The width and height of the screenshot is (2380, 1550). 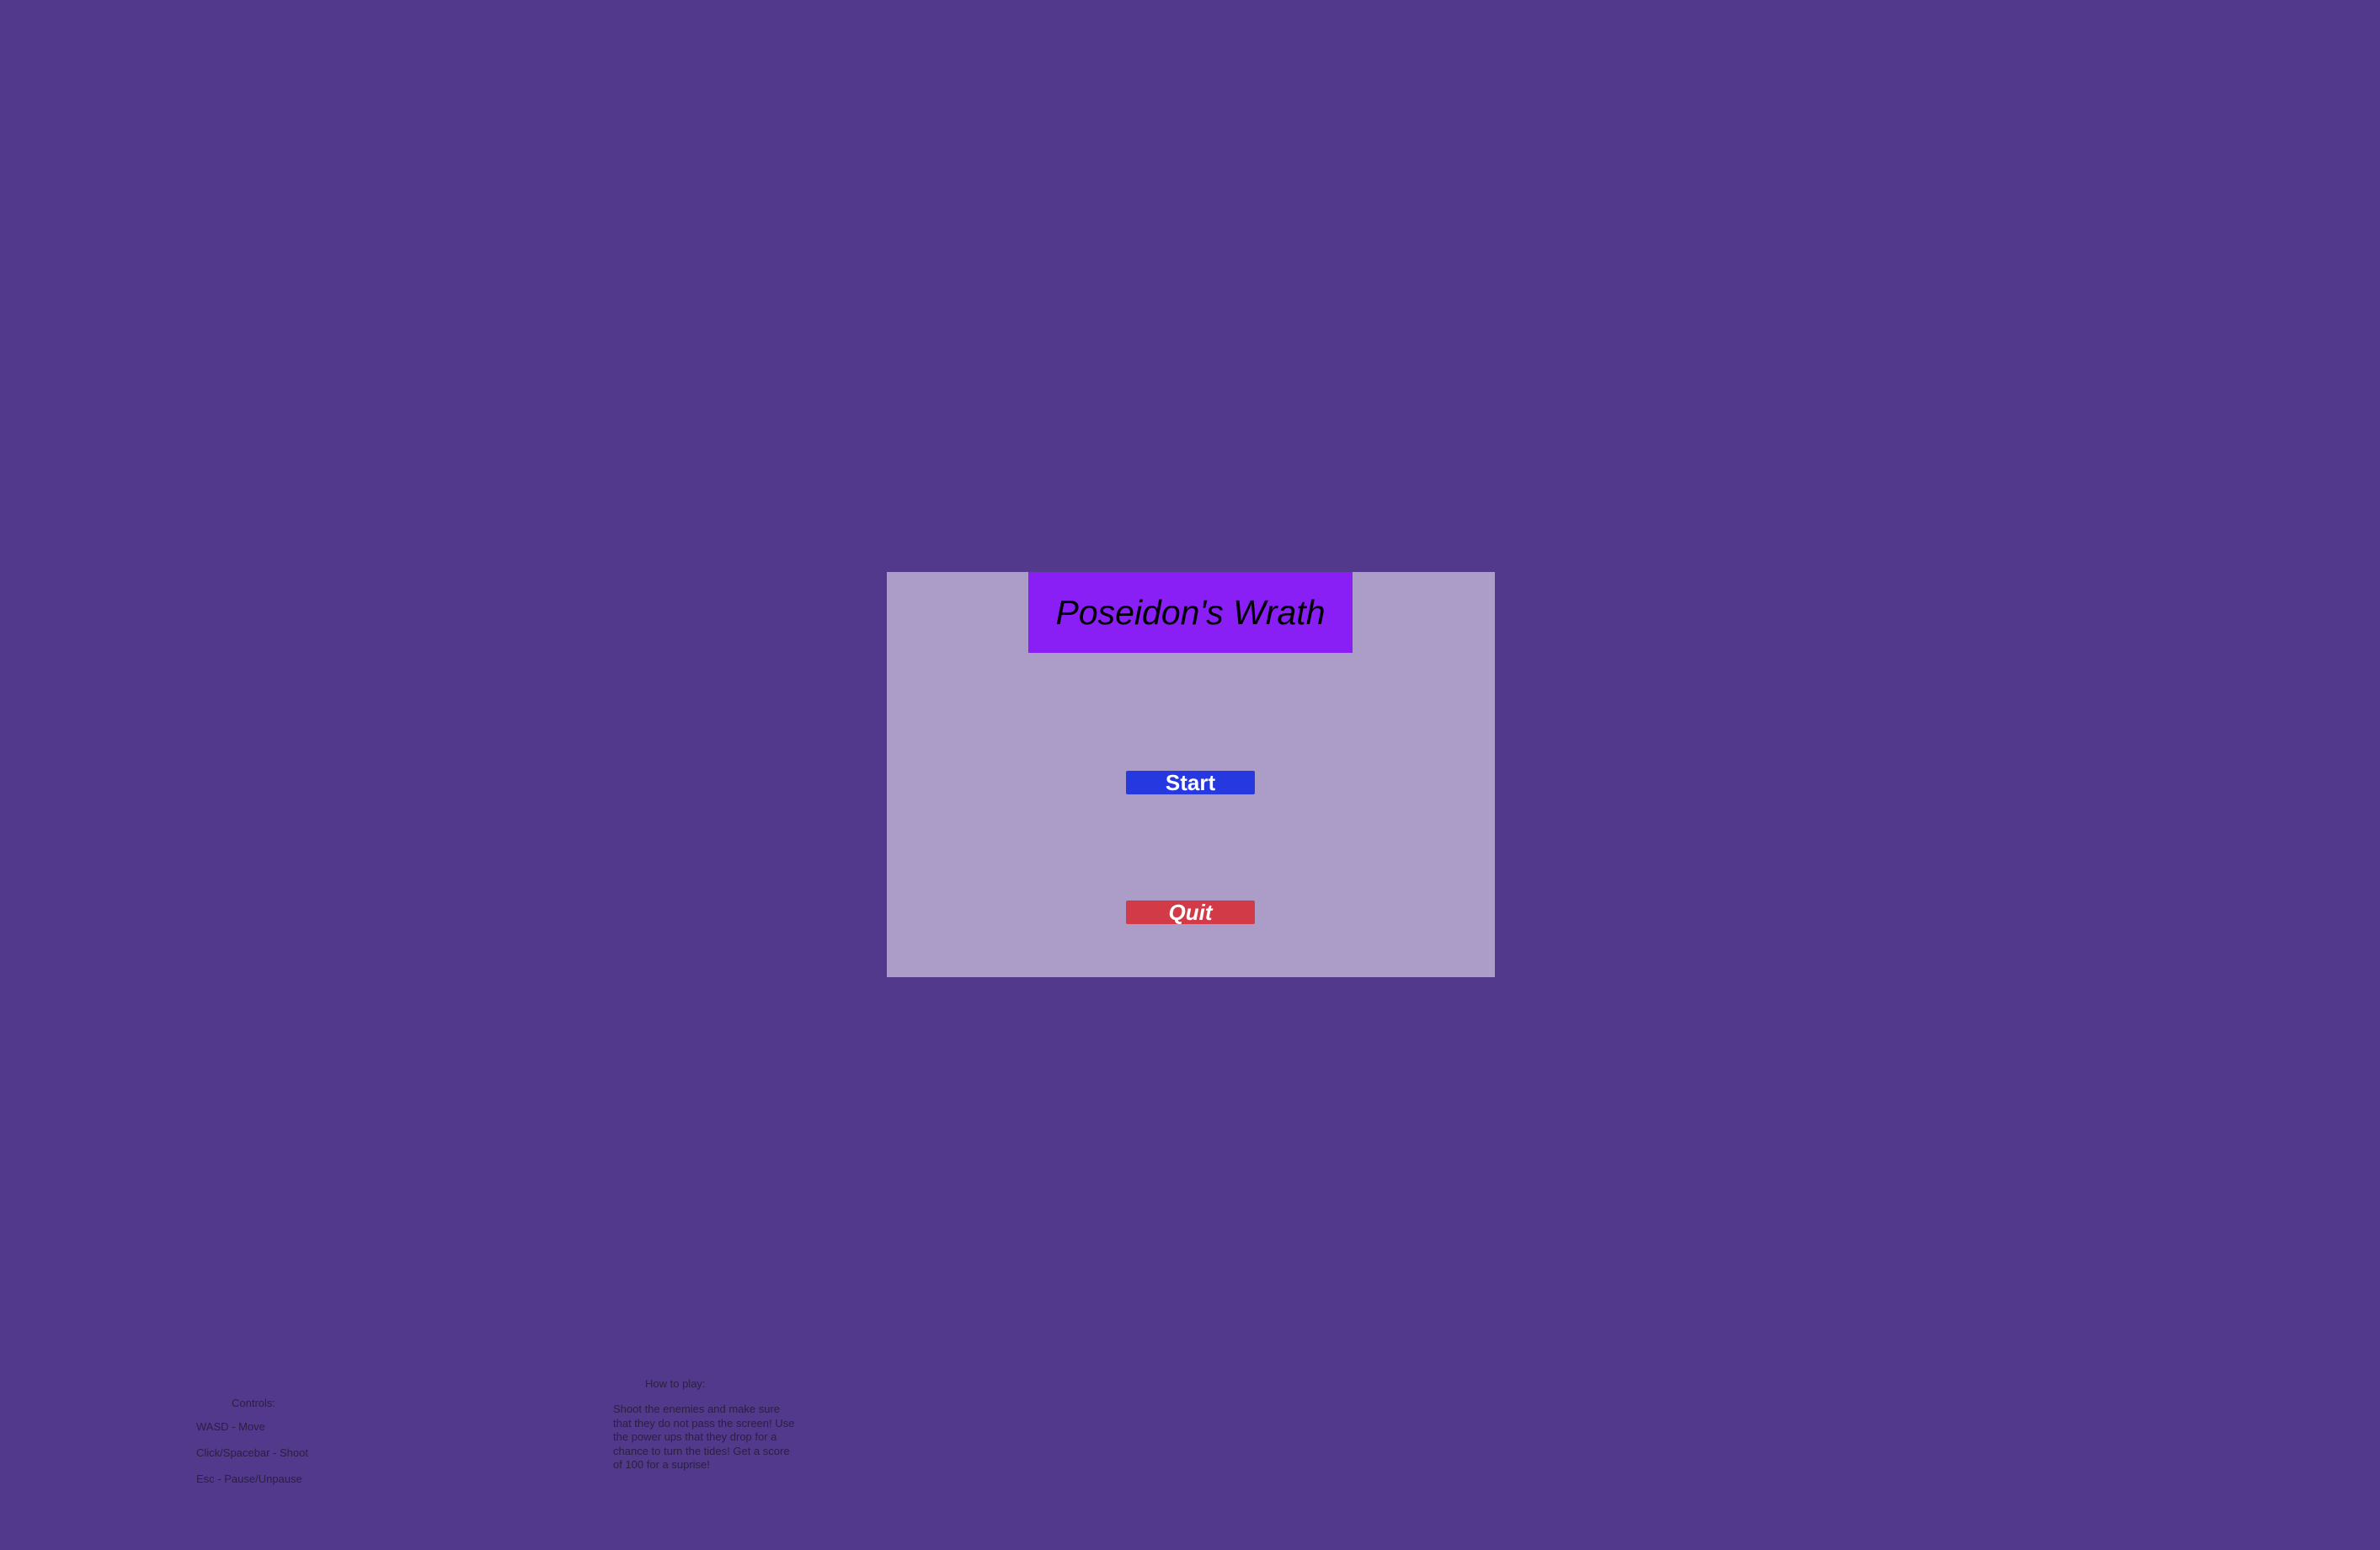 I want to click on main-menu-panel: Poseidon's Wrath Start Quit, so click(x=1191, y=774).